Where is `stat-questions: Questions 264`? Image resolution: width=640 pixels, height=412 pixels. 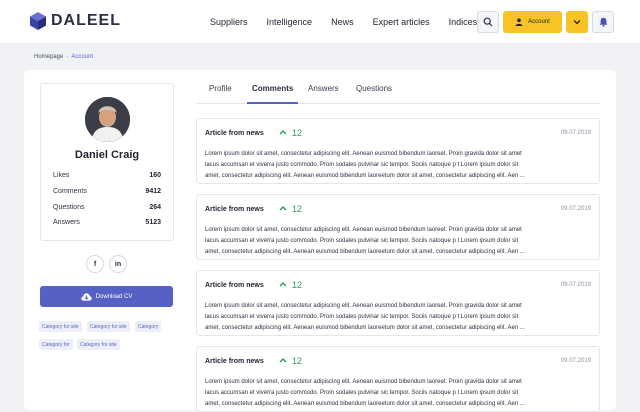 stat-questions: Questions 264 is located at coordinates (107, 207).